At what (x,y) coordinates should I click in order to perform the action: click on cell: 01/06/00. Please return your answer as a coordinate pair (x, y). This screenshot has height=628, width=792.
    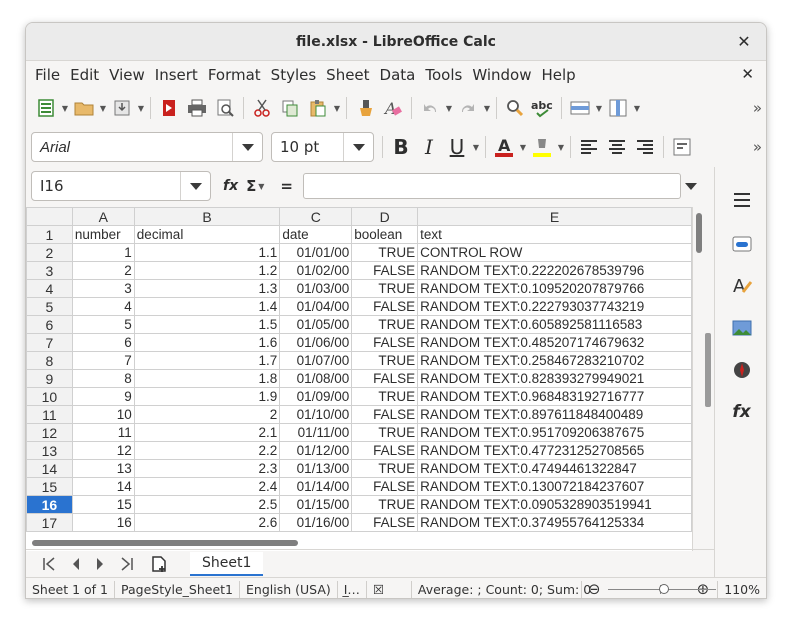
    Looking at the image, I should click on (316, 342).